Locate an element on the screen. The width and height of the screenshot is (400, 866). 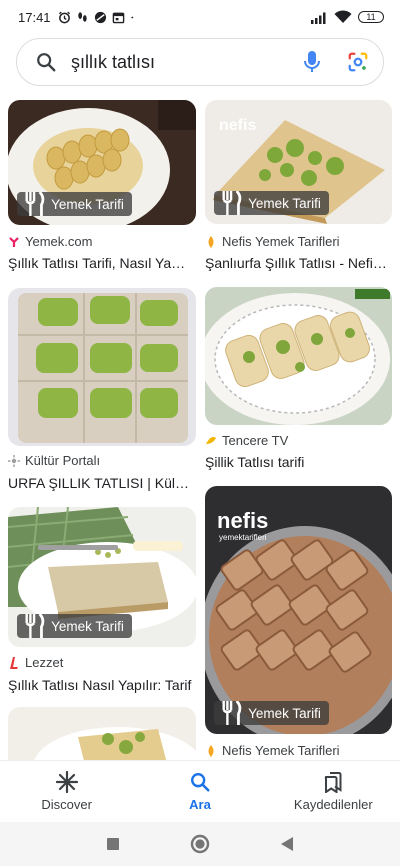
result-title: Şillik Tatlısı tarifi is located at coordinates (297, 462).